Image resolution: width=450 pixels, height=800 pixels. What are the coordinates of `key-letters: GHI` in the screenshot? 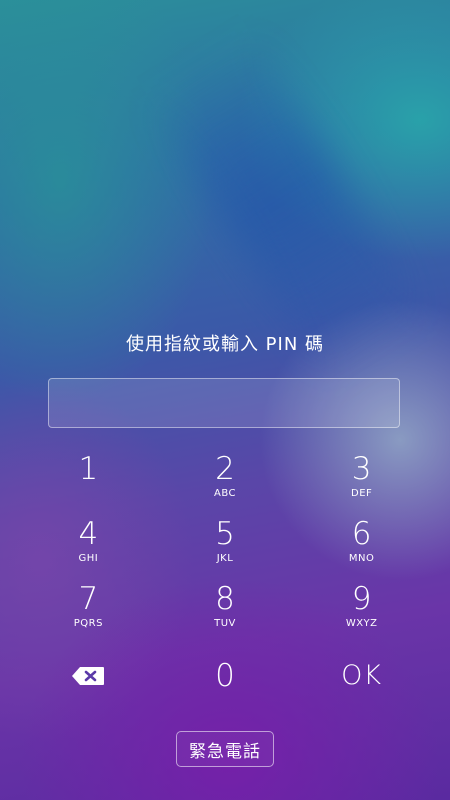 It's located at (88, 558).